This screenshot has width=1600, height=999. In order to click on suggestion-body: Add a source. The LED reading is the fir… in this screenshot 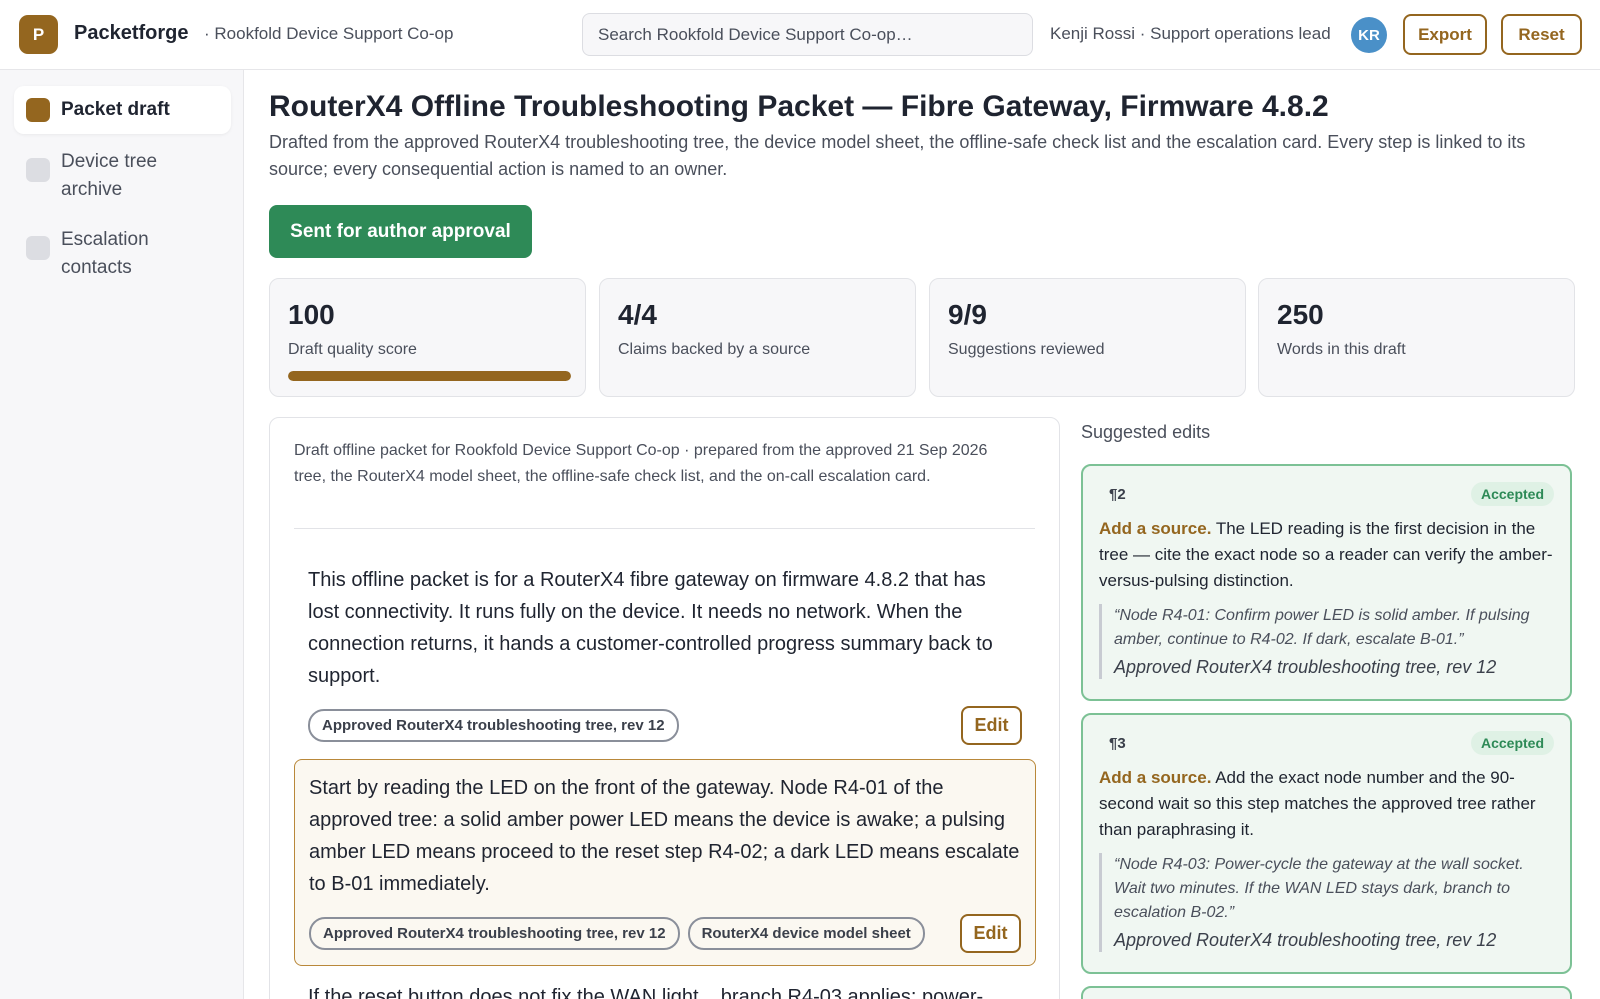, I will do `click(1326, 555)`.